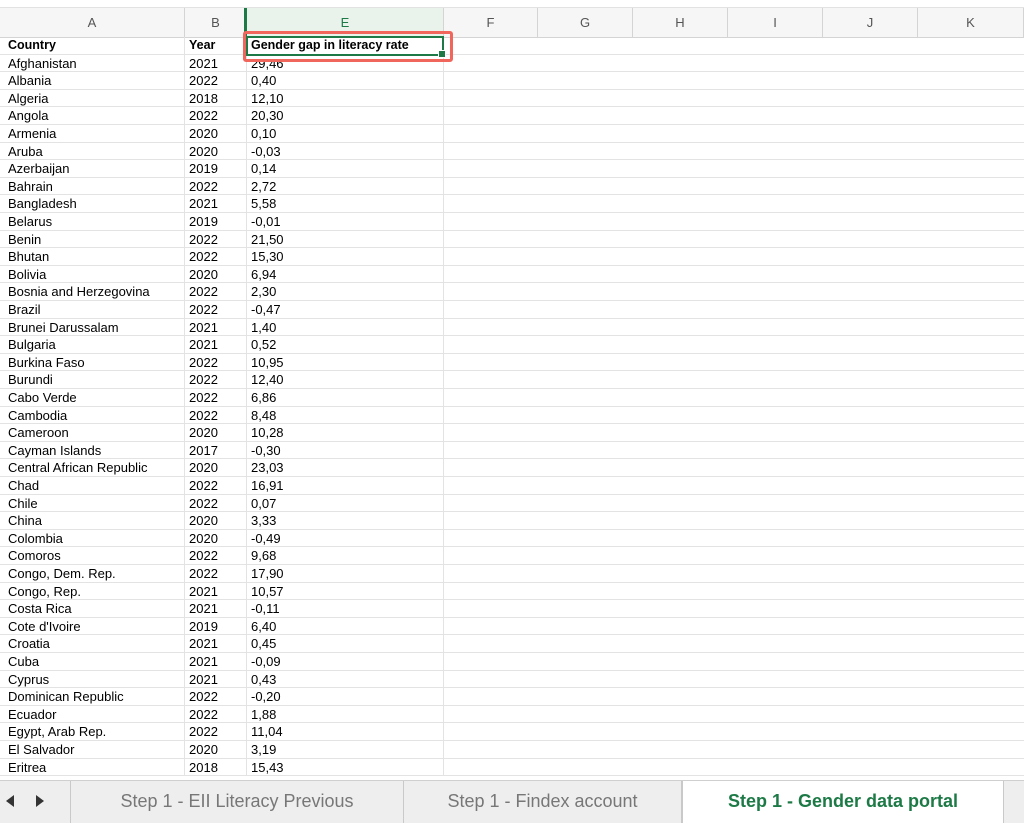 The width and height of the screenshot is (1024, 823). I want to click on column-header-a: A, so click(92, 22).